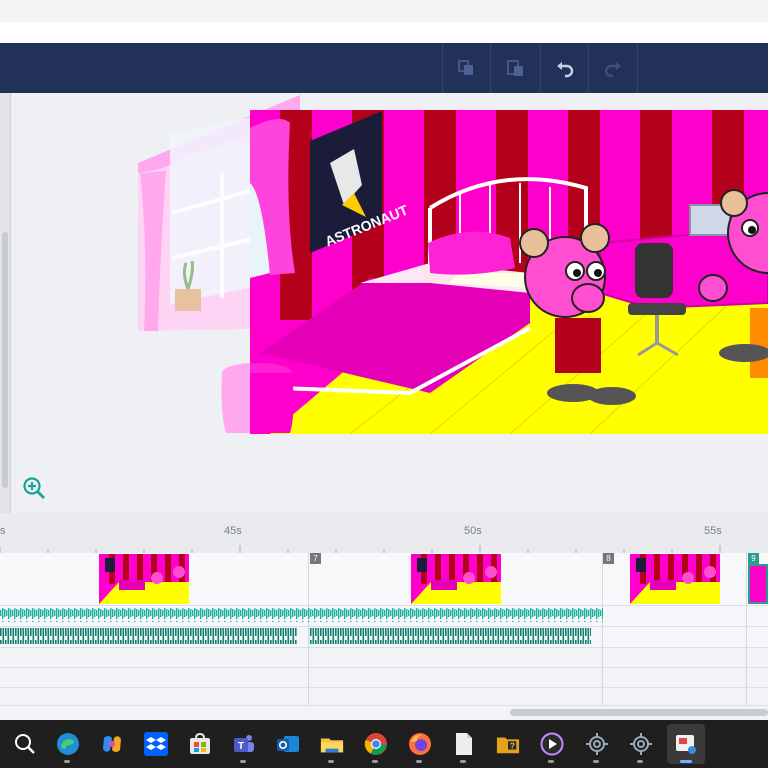  I want to click on editor-toolbar, so click(384, 68).